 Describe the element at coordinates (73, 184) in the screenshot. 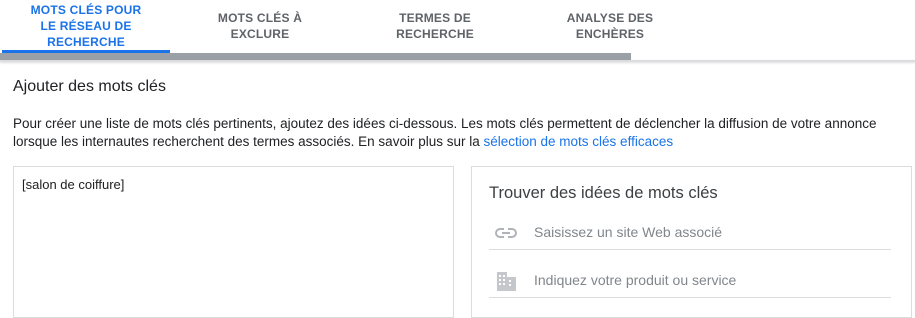

I see `keywords-value: [salon de coiffure]` at that location.